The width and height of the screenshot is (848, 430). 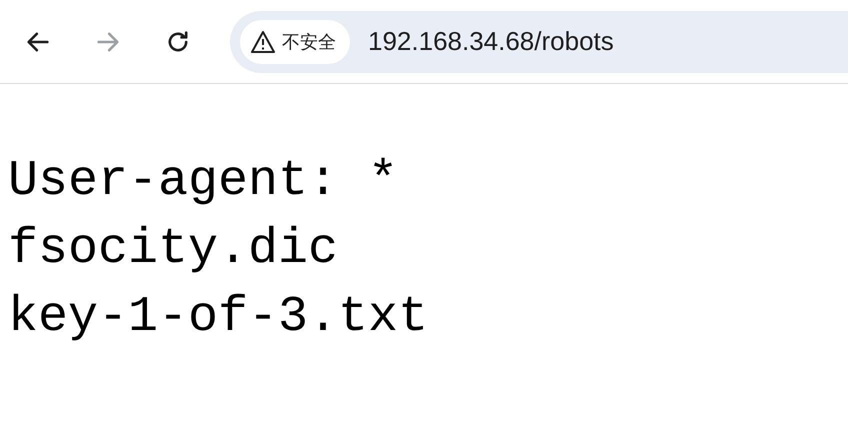 I want to click on address-bar: 不安全 192.168.34.68/robots, so click(x=539, y=41).